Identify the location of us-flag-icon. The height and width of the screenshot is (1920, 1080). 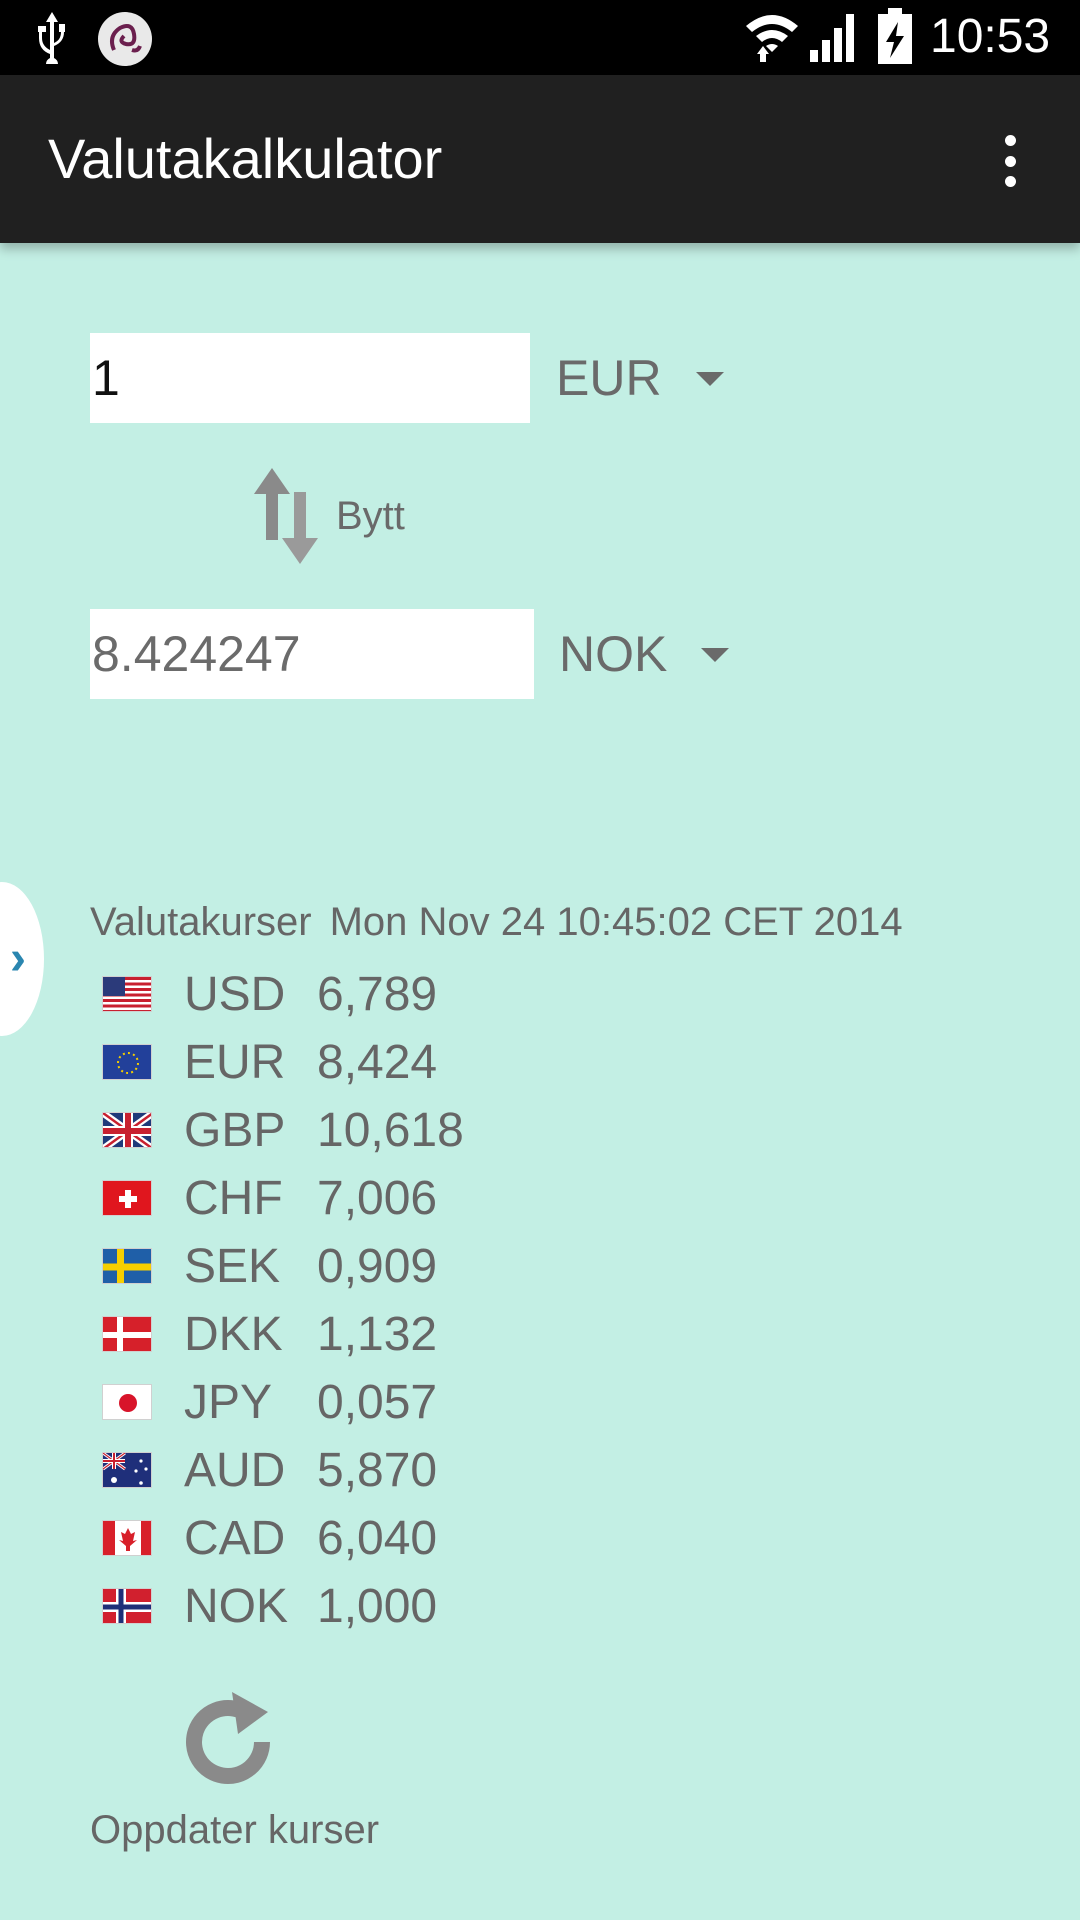
(127, 994).